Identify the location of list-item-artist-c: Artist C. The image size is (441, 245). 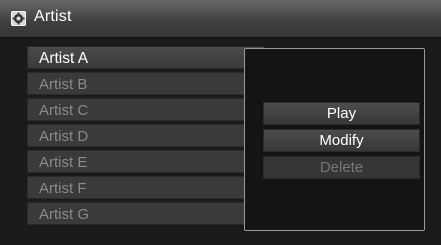
(146, 109).